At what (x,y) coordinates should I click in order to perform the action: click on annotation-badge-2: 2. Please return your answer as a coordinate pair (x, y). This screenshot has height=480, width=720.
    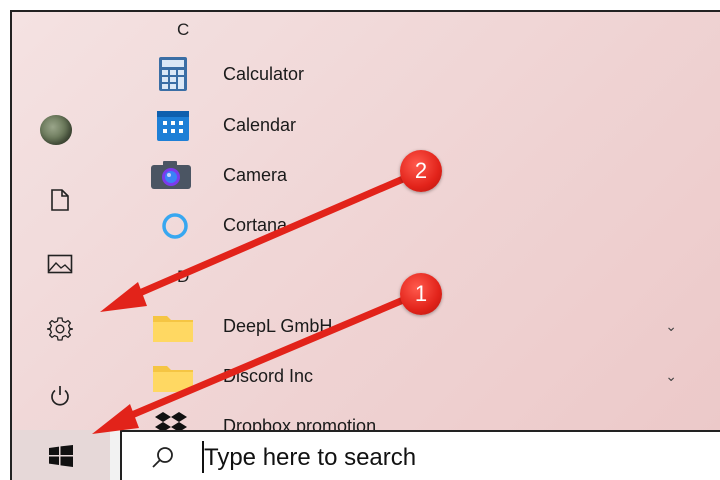
    Looking at the image, I should click on (421, 171).